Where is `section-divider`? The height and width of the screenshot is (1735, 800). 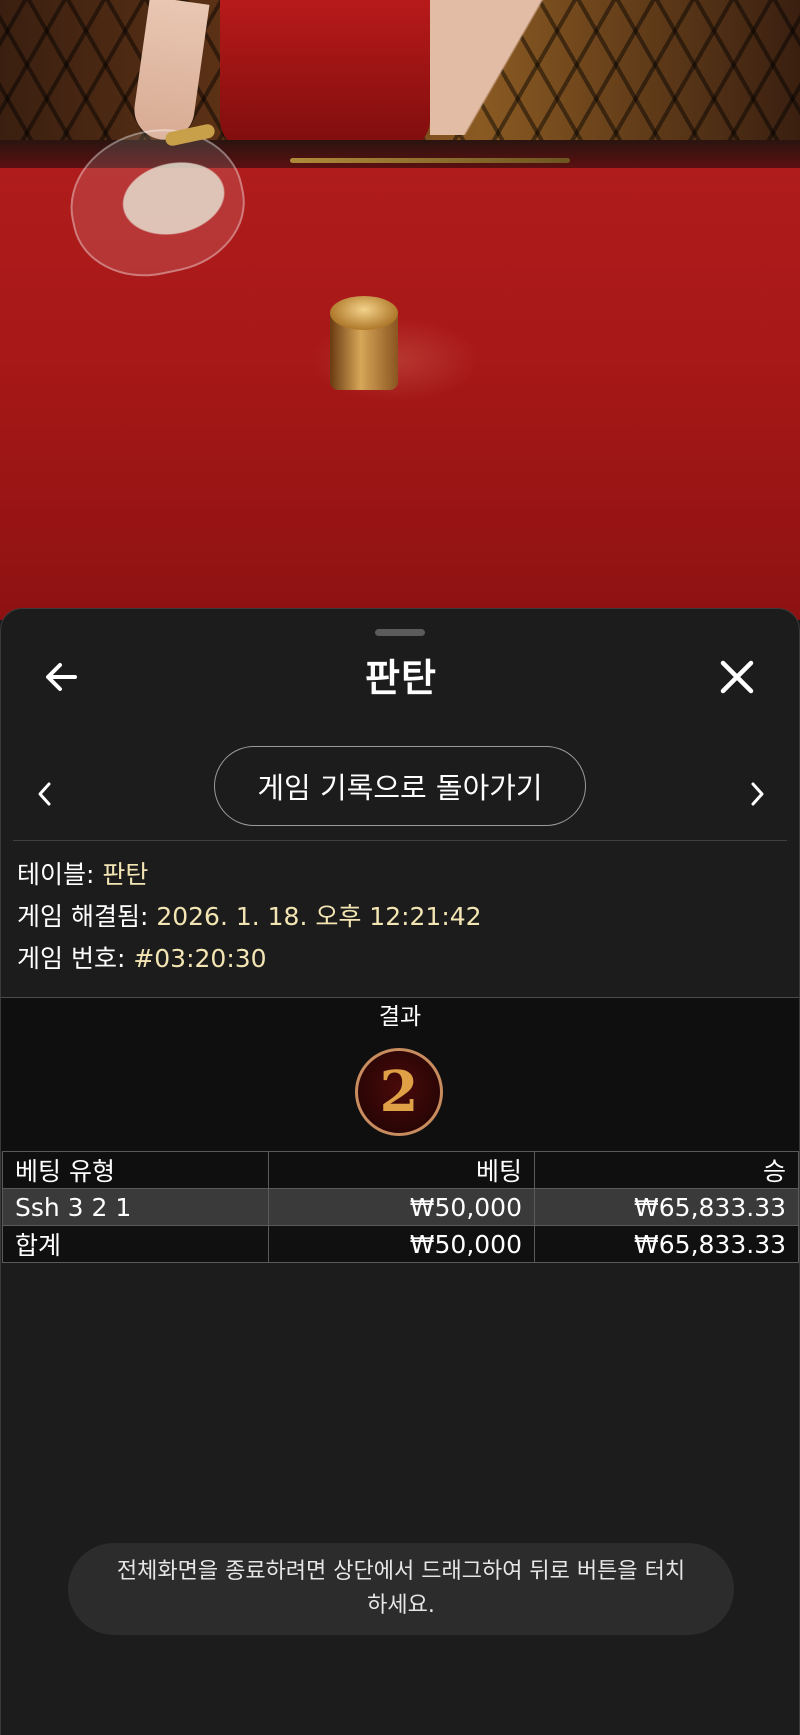 section-divider is located at coordinates (400, 840).